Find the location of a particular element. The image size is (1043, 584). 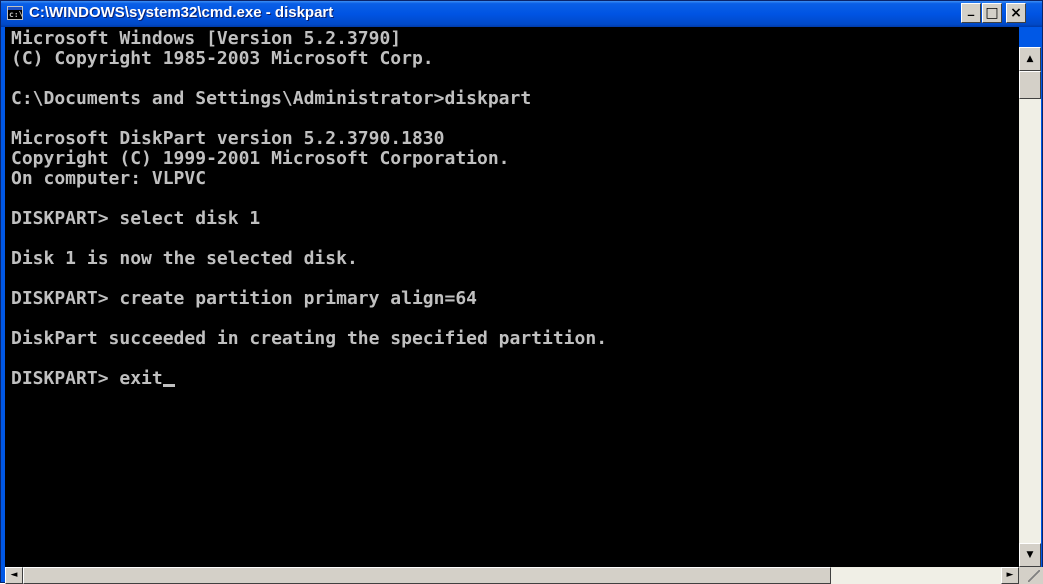

horizontal-scroll-thumb is located at coordinates (427, 575).